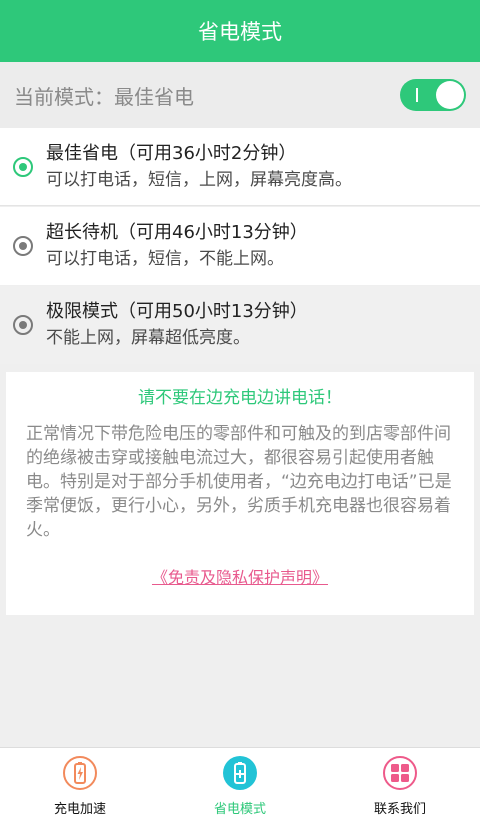  Describe the element at coordinates (177, 311) in the screenshot. I see `option-title: 极限模式（可用50小时13分钟）` at that location.